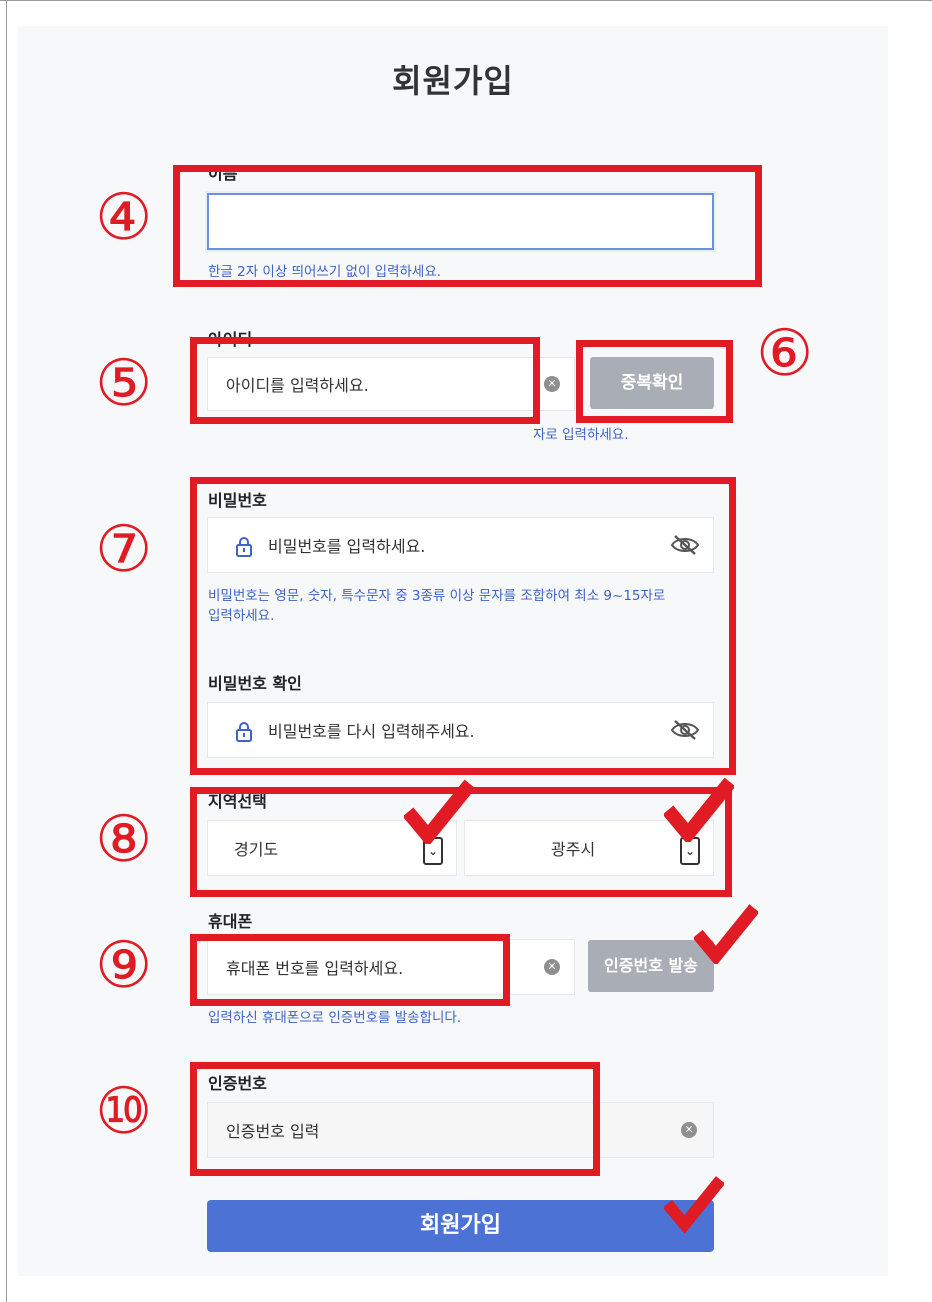  I want to click on phone-label: 휴대폰, so click(230, 921).